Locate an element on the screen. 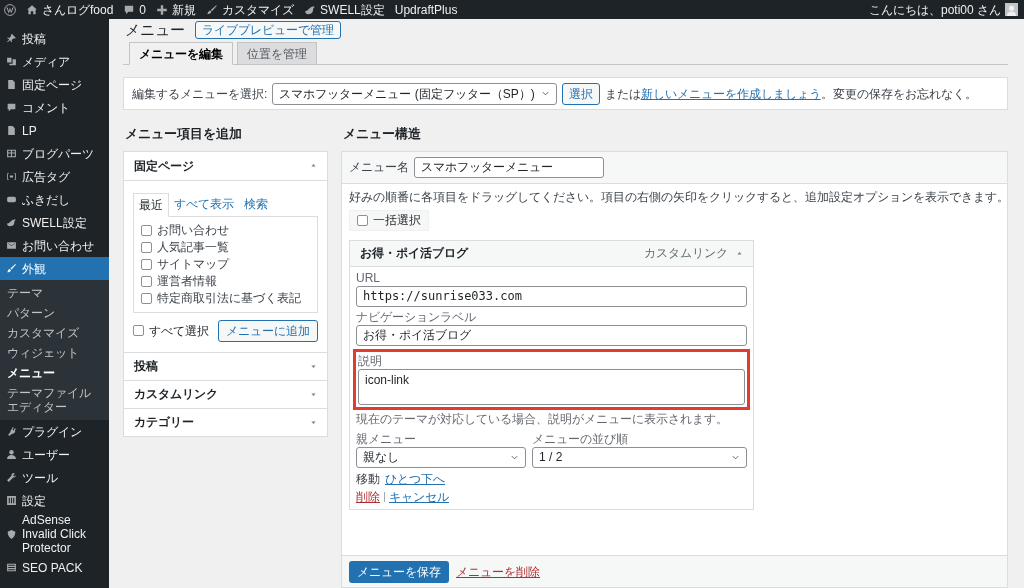 Image resolution: width=1024 pixels, height=588 pixels. text-field: お得・ポイ活ブログ is located at coordinates (551, 335).